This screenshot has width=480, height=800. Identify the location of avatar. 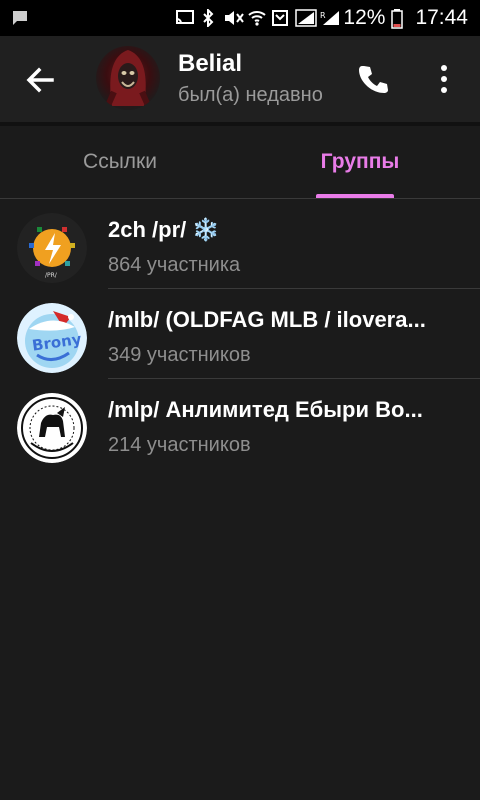
(128, 78).